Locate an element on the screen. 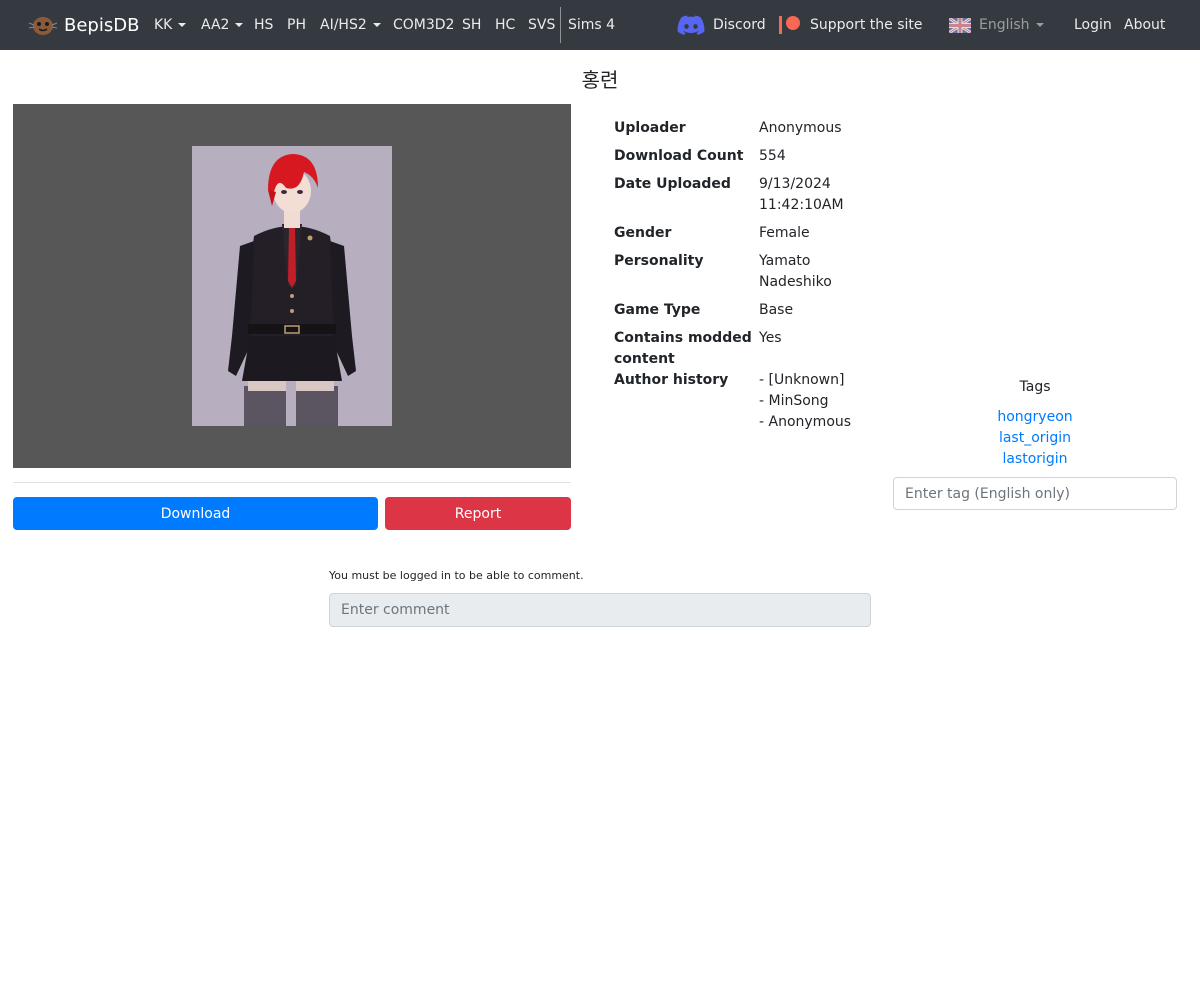 The image size is (1200, 1000). nav-item-ai-hs2: AI/HS2 is located at coordinates (350, 25).